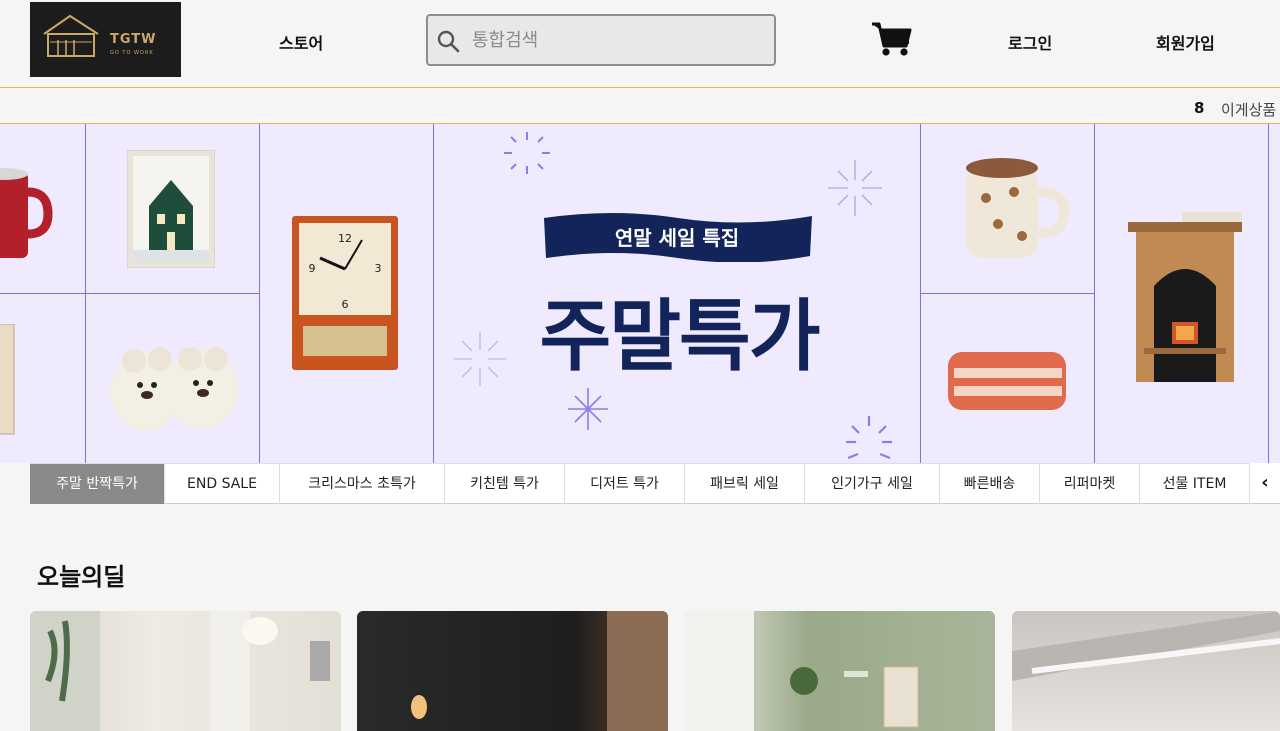 This screenshot has height=731, width=1280. I want to click on tab-kitchen-sale: 키친템 특가, so click(505, 484).